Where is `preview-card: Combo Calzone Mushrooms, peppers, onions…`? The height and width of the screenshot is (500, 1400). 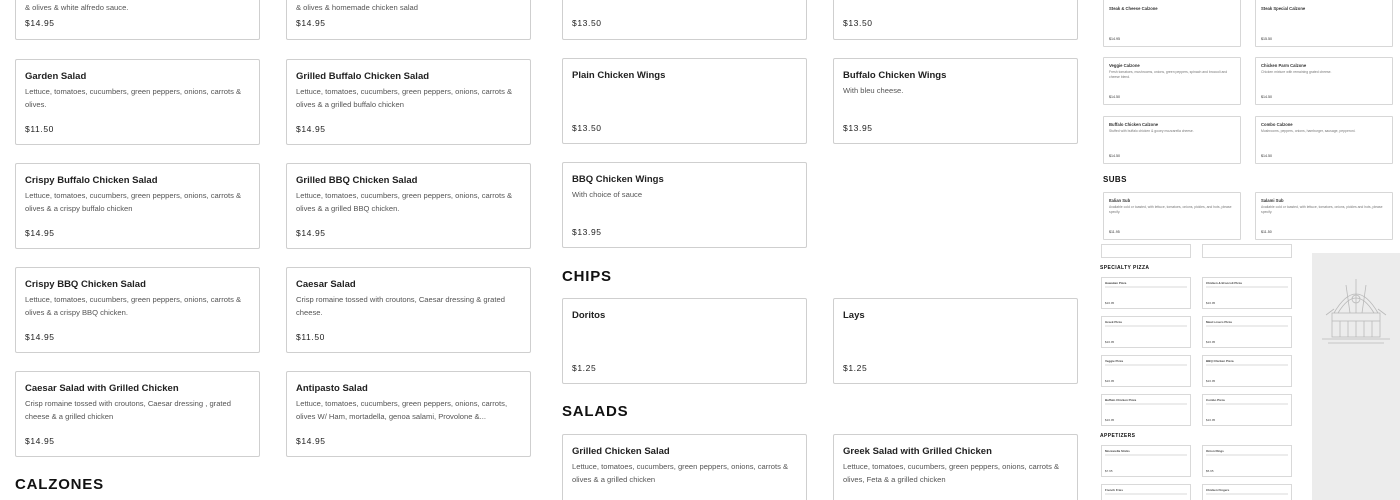 preview-card: Combo Calzone Mushrooms, peppers, onions… is located at coordinates (1324, 140).